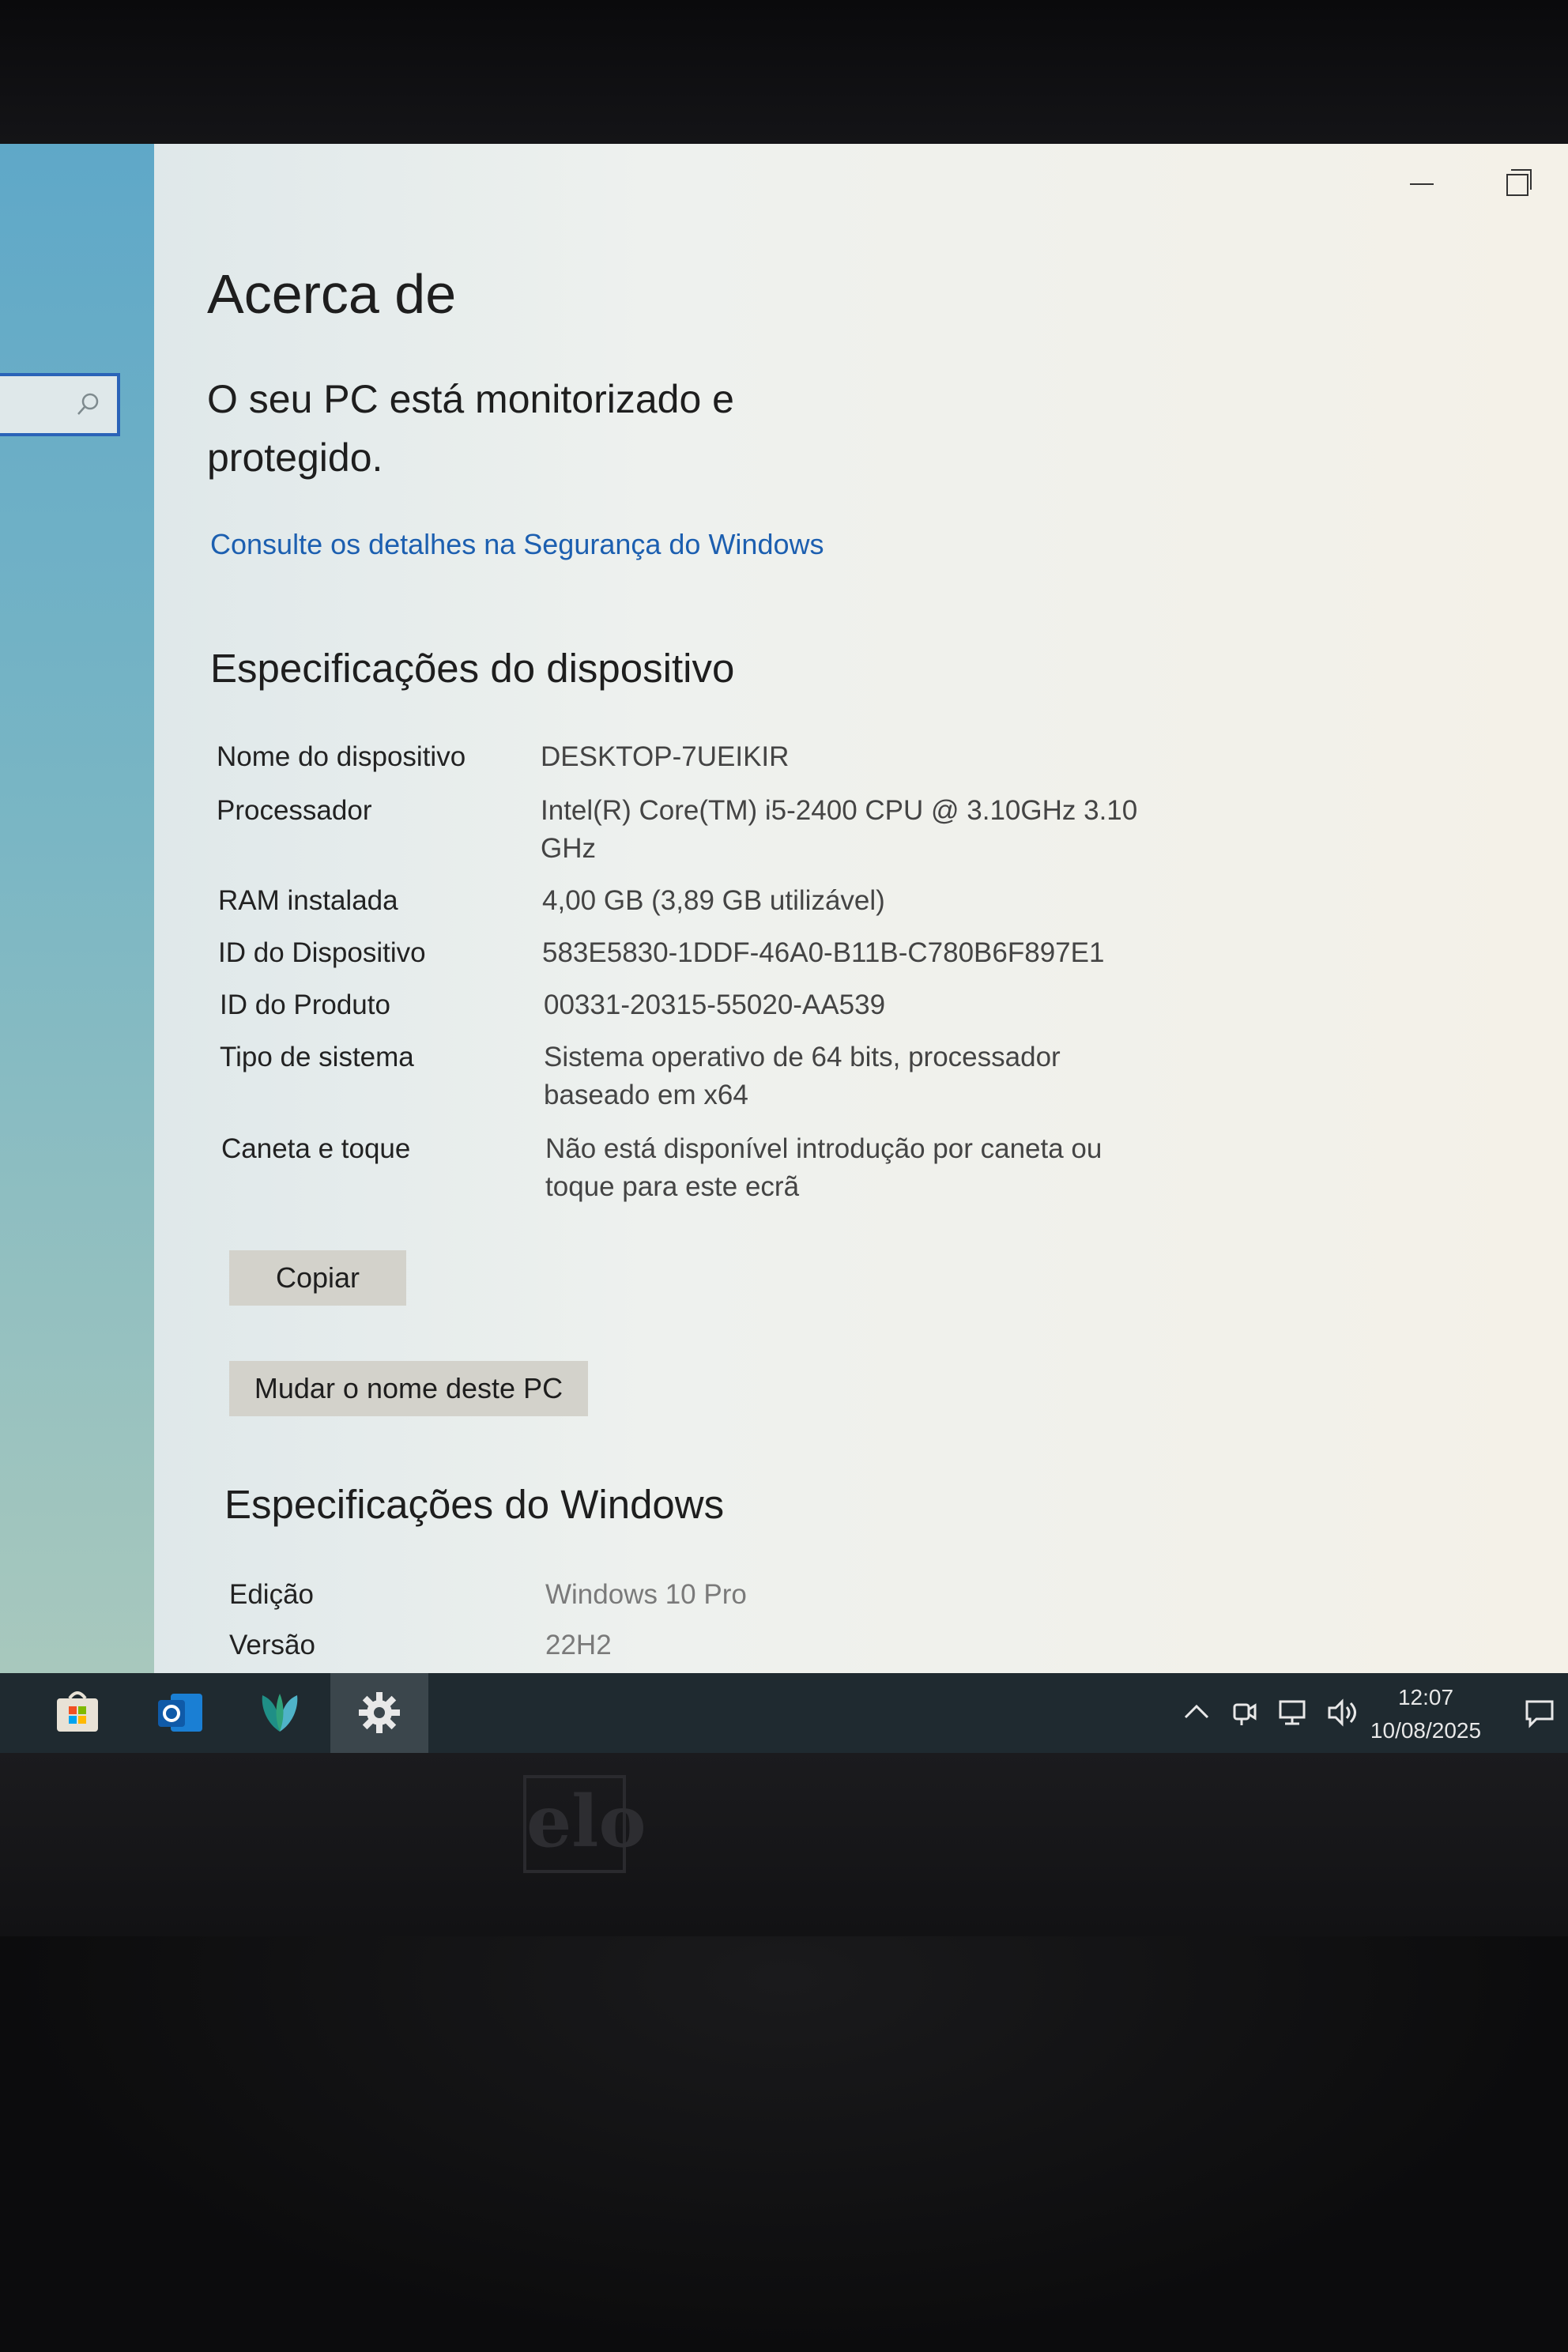 The height and width of the screenshot is (2352, 1568). What do you see at coordinates (317, 1278) in the screenshot?
I see `copy-button: Copiar` at bounding box center [317, 1278].